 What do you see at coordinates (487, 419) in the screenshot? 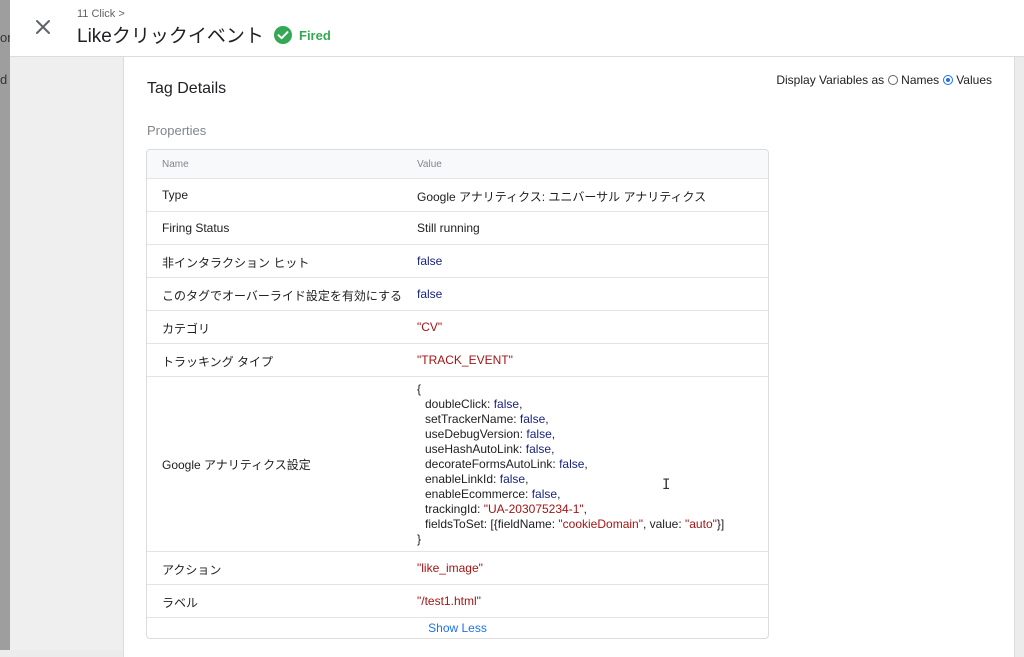
I see `code-line: setTrackerName: false,` at bounding box center [487, 419].